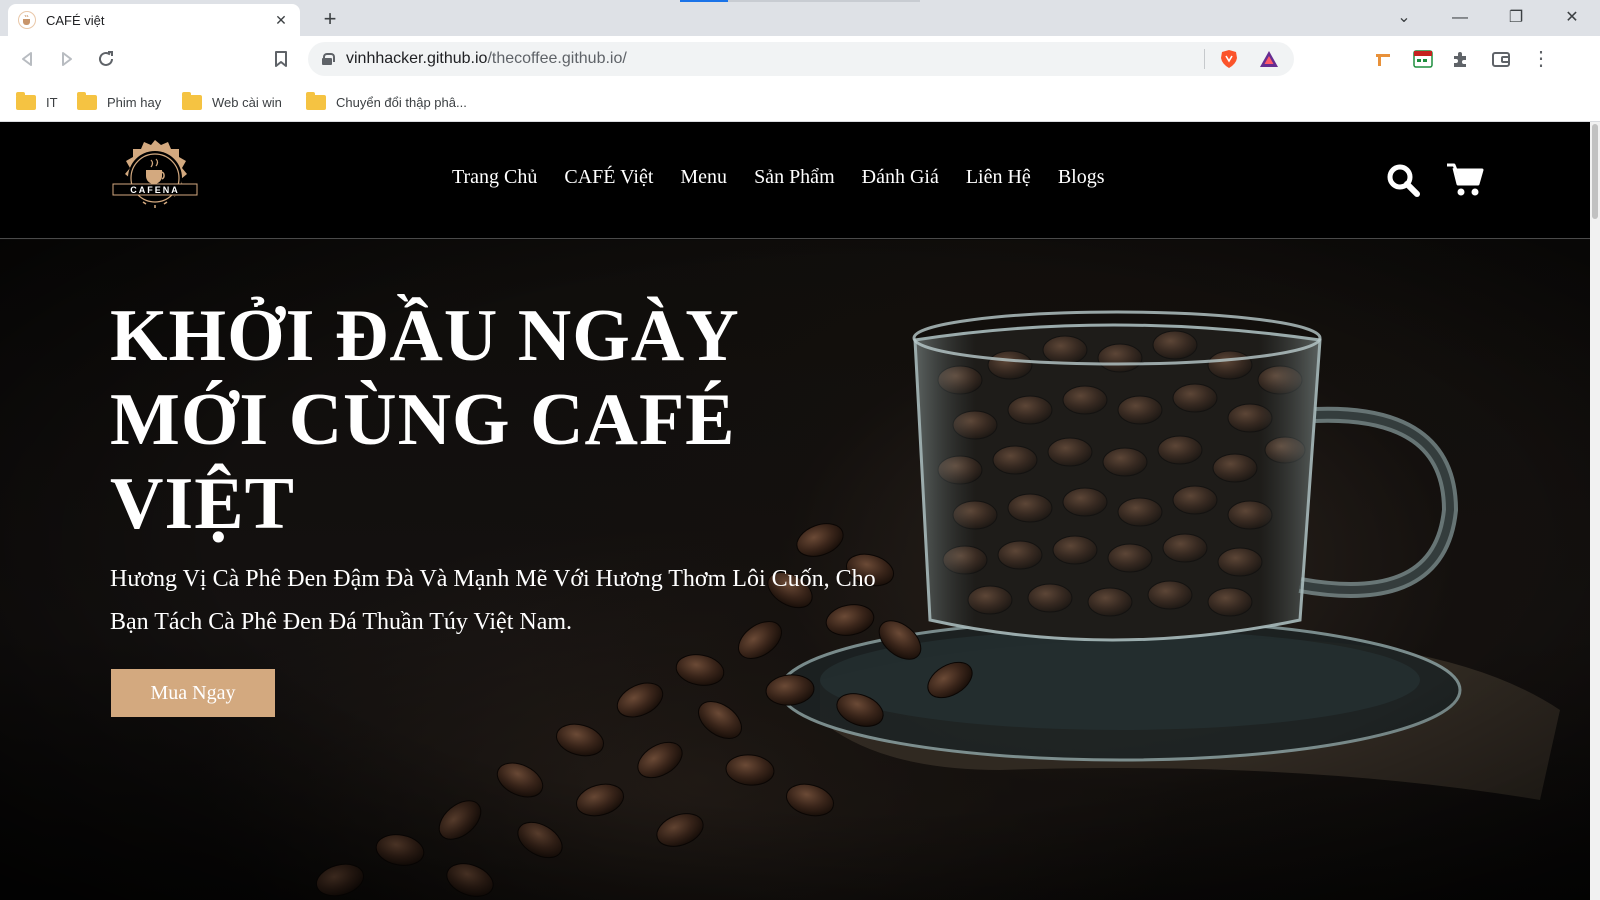 The height and width of the screenshot is (900, 1600). What do you see at coordinates (154, 20) in the screenshot?
I see `browser-tab: CAFÉ việt ✕` at bounding box center [154, 20].